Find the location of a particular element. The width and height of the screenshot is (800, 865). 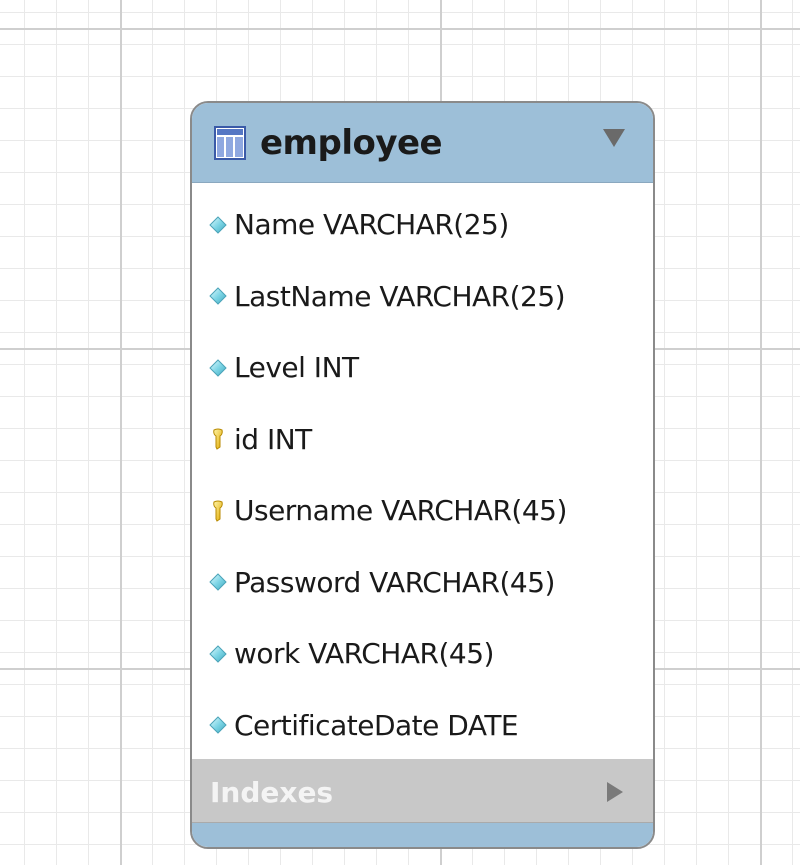

column-label: id INT is located at coordinates (273, 439).